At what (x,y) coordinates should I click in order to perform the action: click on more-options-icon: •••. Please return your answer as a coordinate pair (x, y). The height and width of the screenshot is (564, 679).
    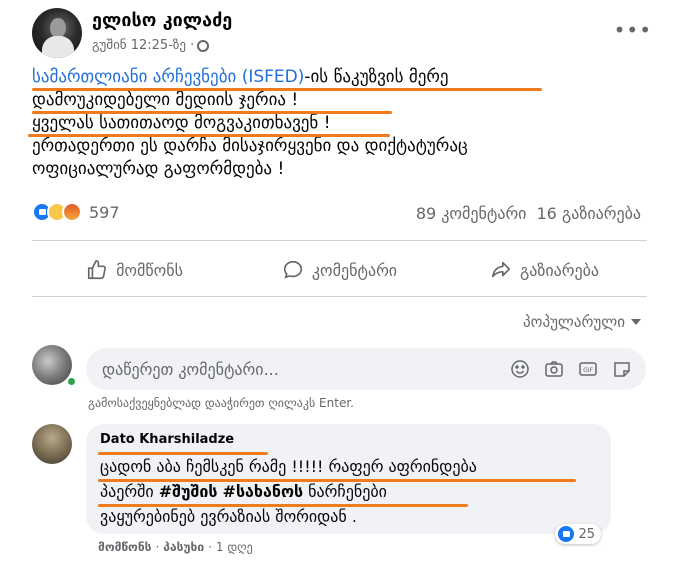
    Looking at the image, I should click on (633, 30).